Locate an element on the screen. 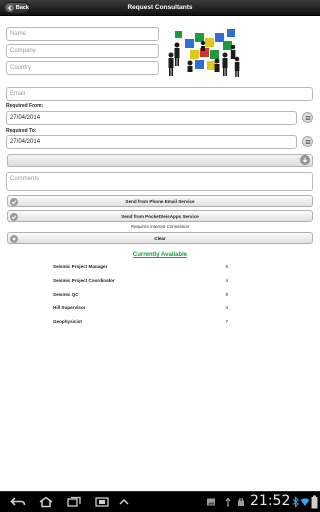  company-field: Company is located at coordinates (82, 51).